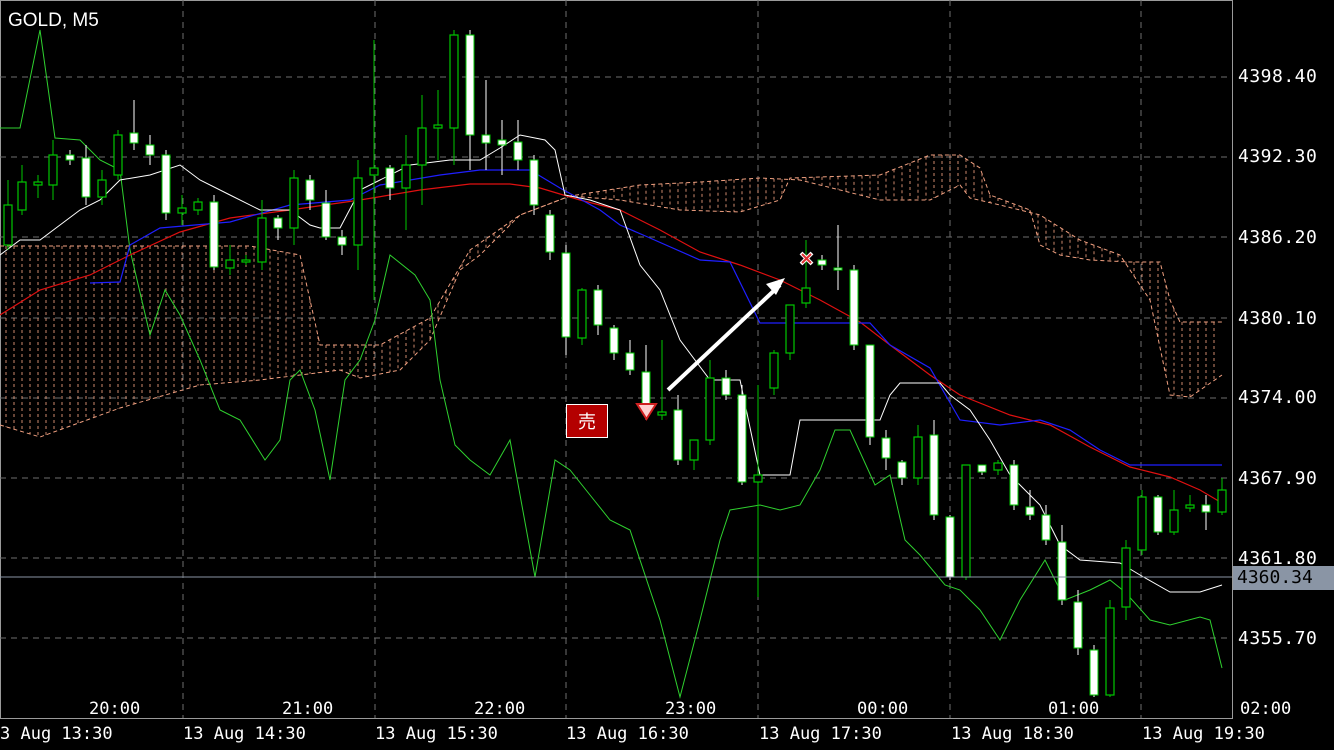 The image size is (1334, 750). I want to click on price-tick: 4398.40, so click(1278, 76).